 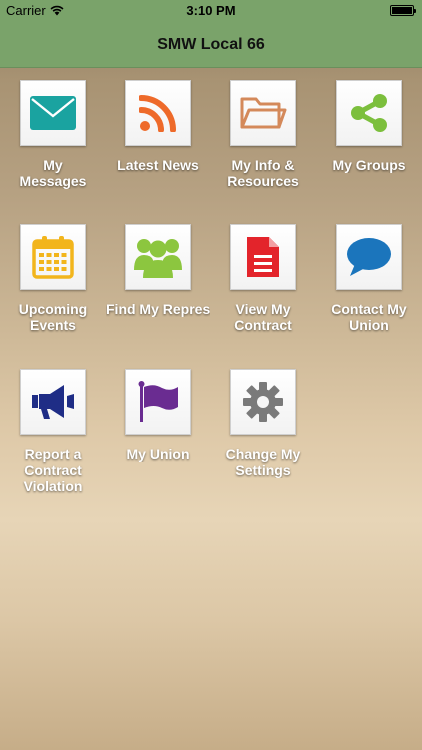 I want to click on status-bar: Carrier 3:10 PM, so click(x=211, y=11).